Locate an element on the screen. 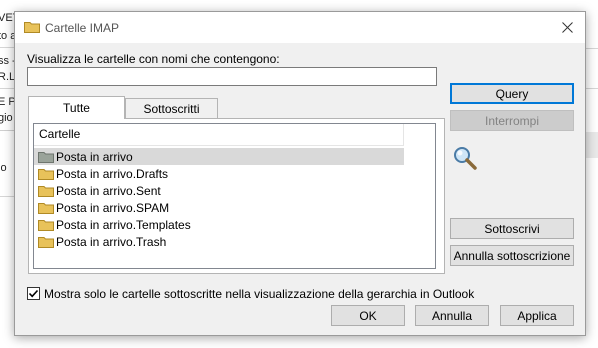  close-icon is located at coordinates (567, 27).